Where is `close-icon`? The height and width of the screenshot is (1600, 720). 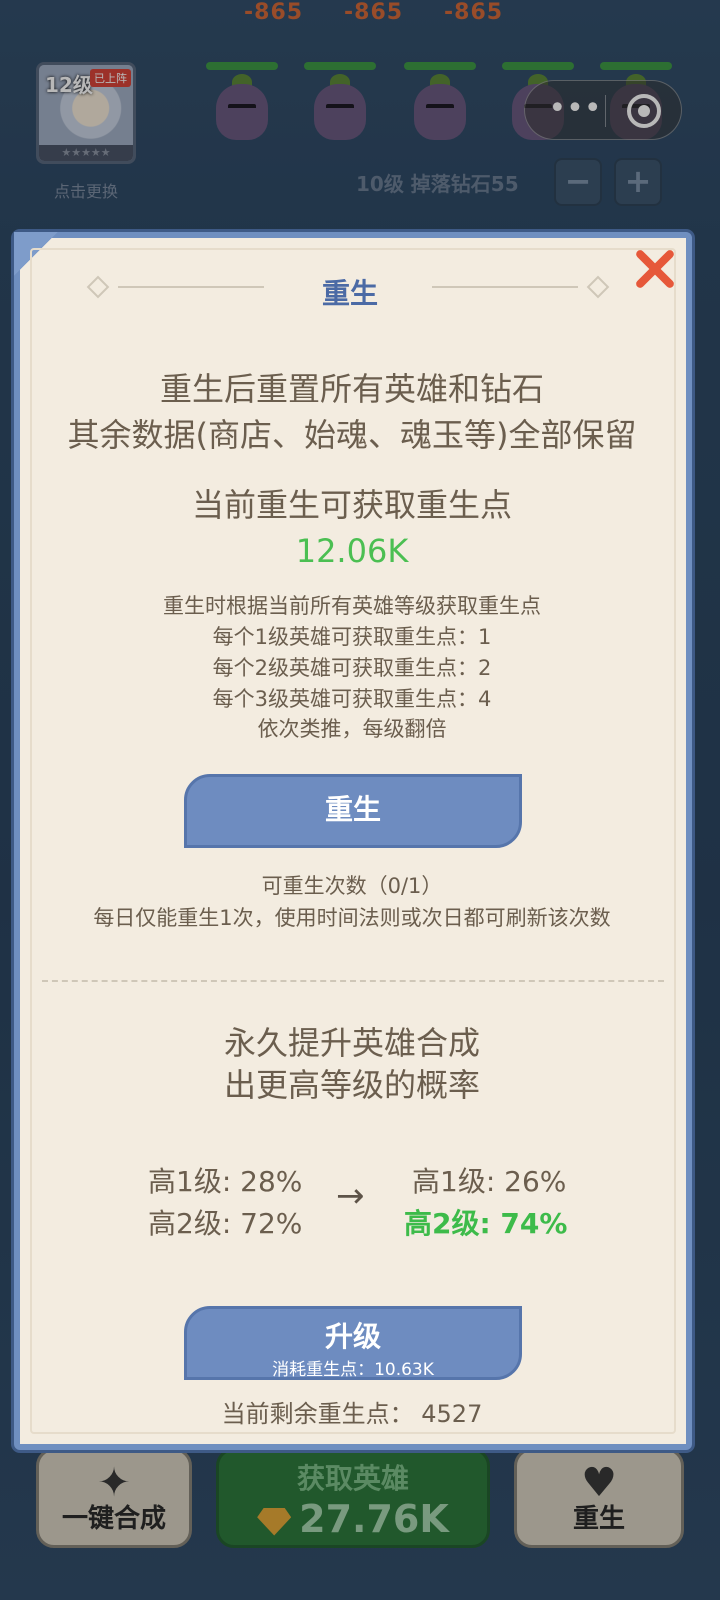
close-icon is located at coordinates (655, 269).